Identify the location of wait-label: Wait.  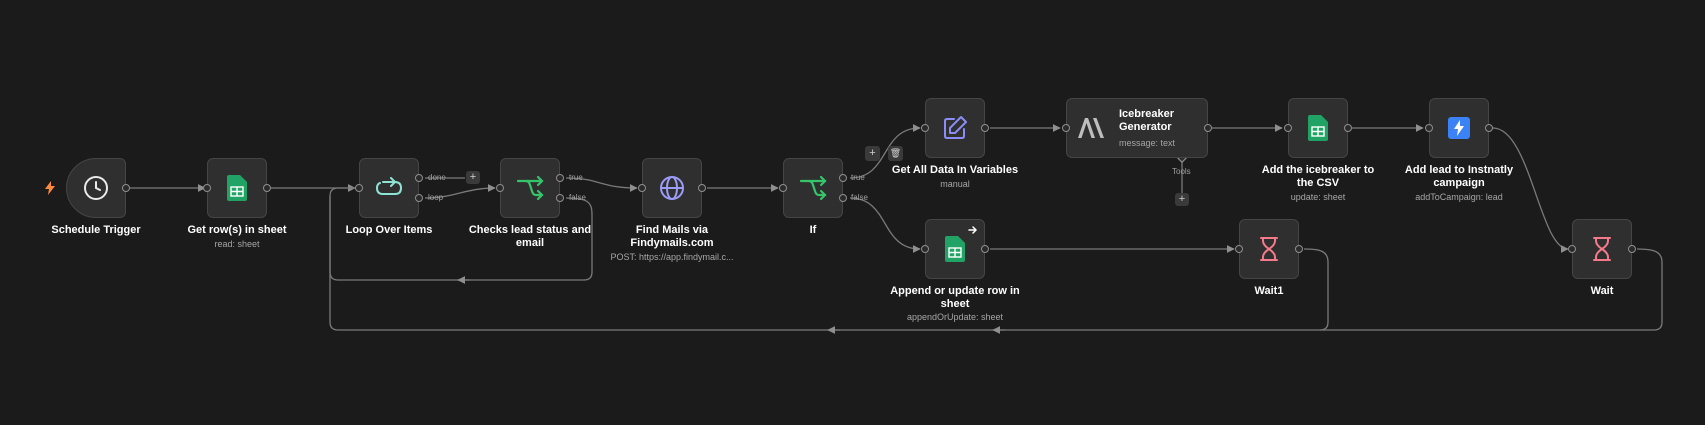
(1602, 291).